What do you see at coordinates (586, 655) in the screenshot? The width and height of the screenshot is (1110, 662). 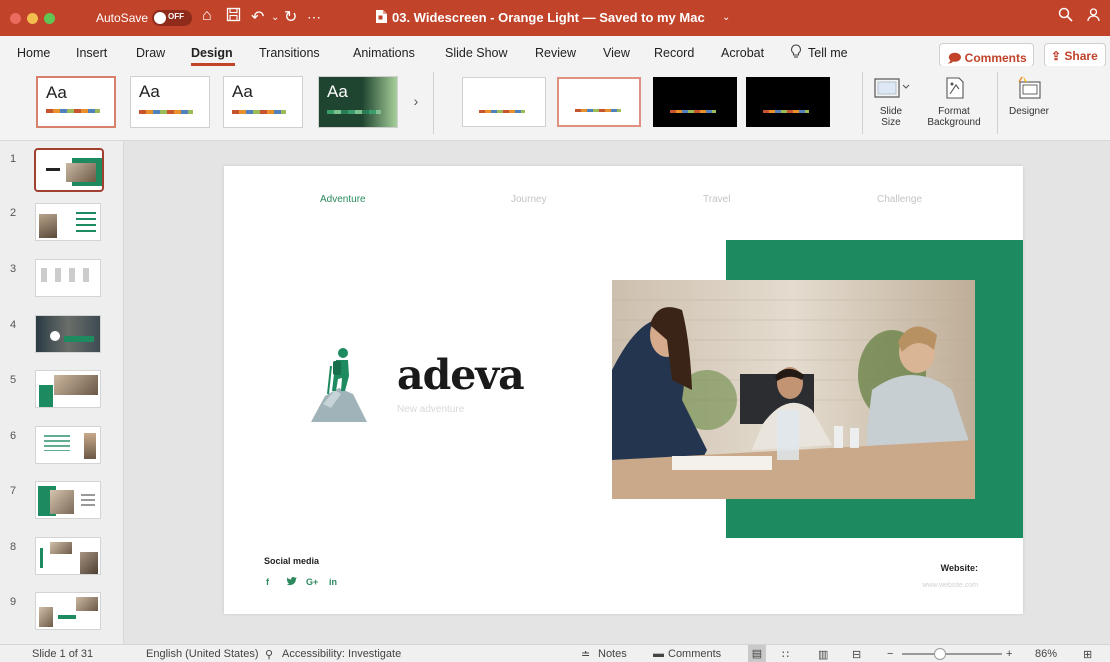 I see `notes-icon: ≐` at bounding box center [586, 655].